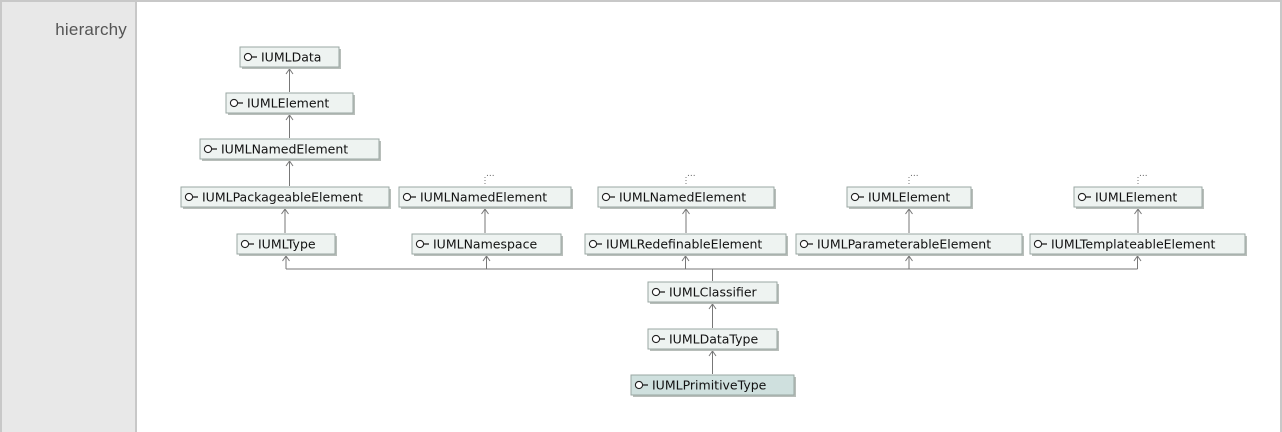 This screenshot has width=1282, height=432. I want to click on interface-node: IUMLType, so click(286, 244).